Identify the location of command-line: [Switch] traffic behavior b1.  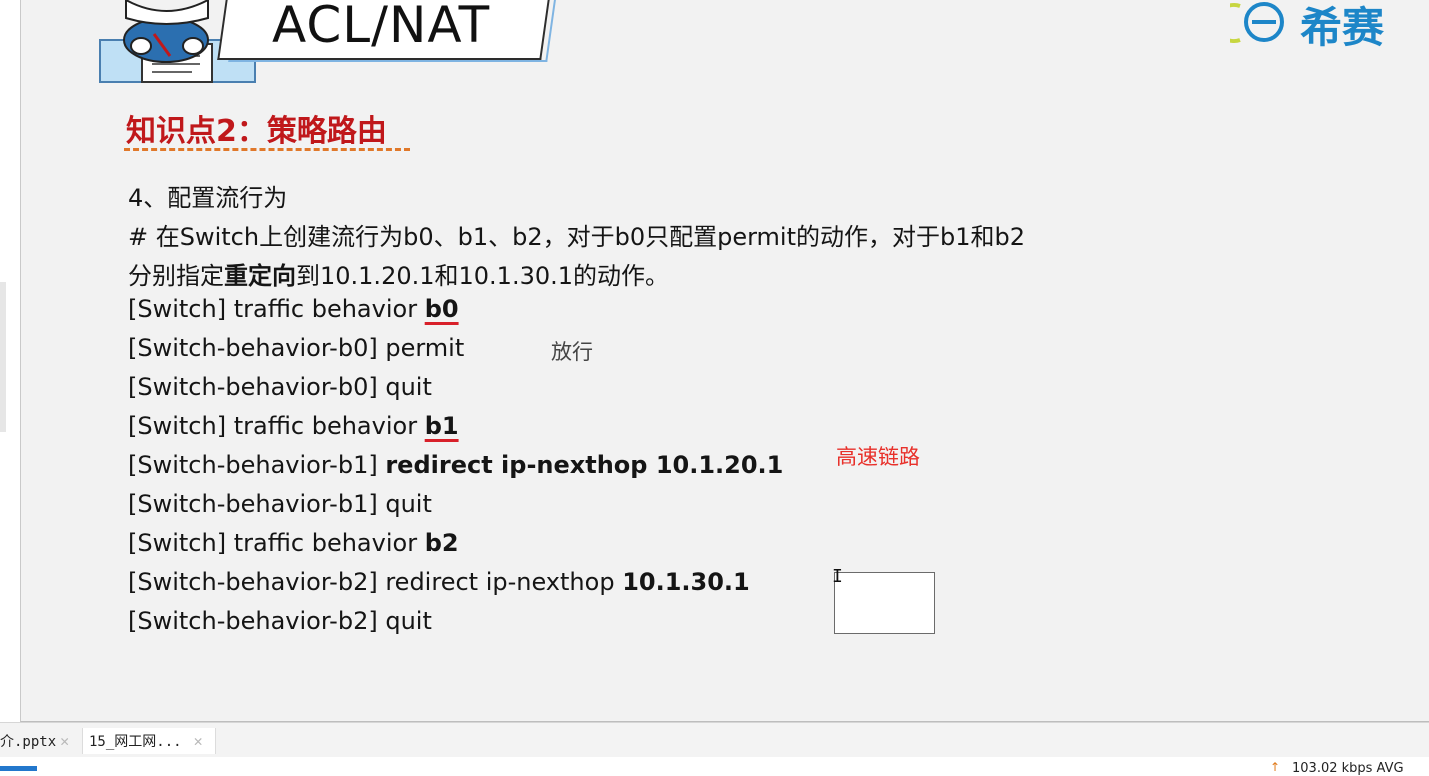
(293, 426).